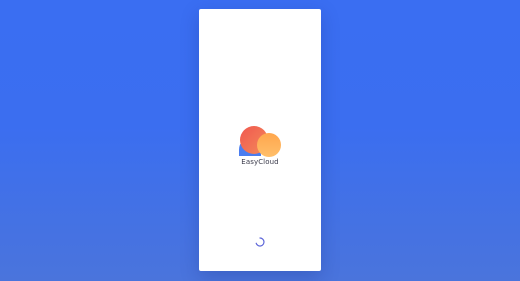 The height and width of the screenshot is (281, 520). Describe the element at coordinates (260, 242) in the screenshot. I see `loading-spinner-icon` at that location.